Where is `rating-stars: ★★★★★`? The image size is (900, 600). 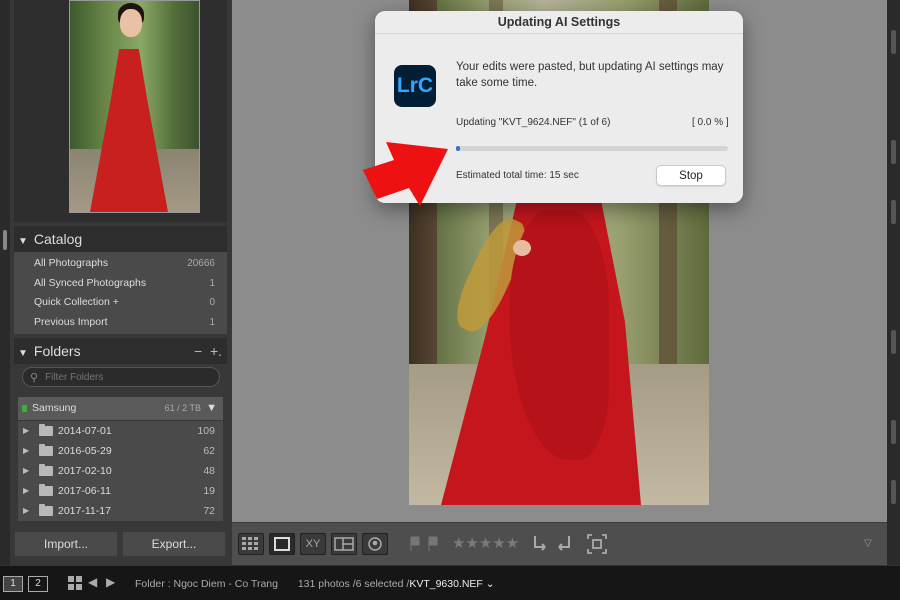
rating-stars: ★★★★★ is located at coordinates (485, 543).